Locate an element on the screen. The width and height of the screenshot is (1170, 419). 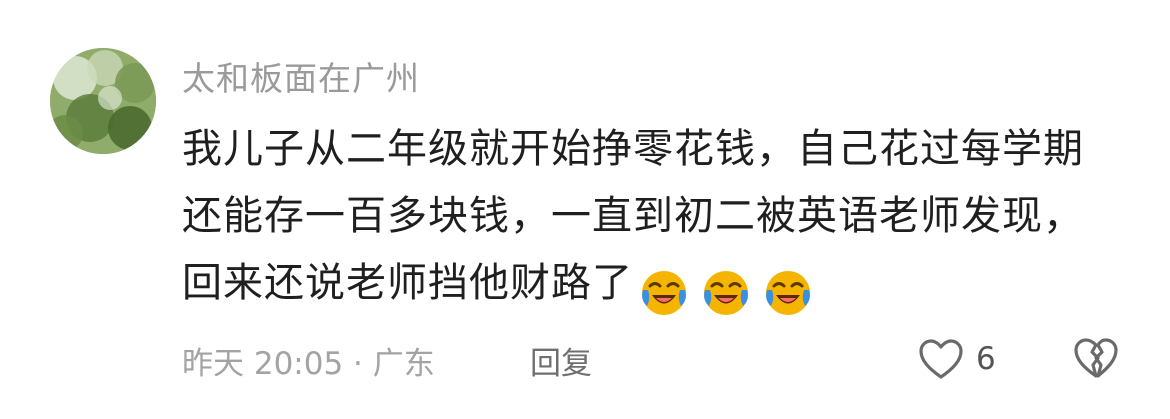
dislike-button is located at coordinates (1096, 358).